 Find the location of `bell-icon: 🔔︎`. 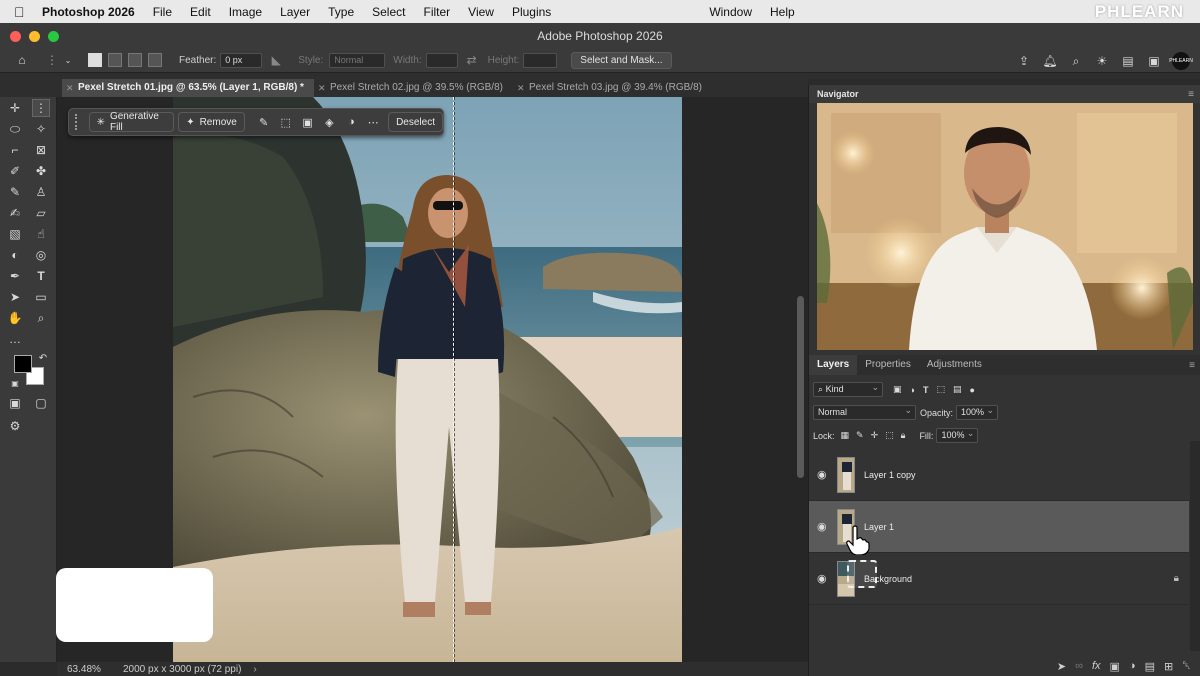

bell-icon: 🔔︎ is located at coordinates (1050, 61).